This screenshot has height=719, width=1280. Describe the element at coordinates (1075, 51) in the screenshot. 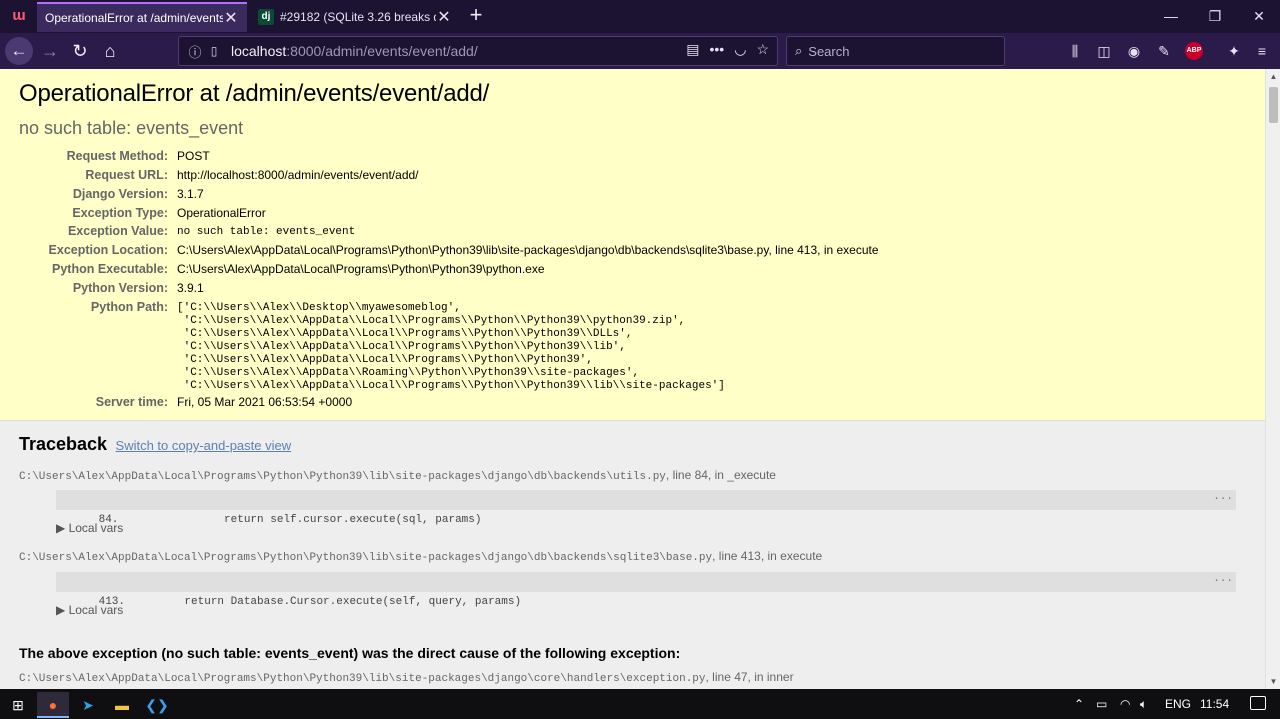

I see `library-icon: ⫼` at that location.